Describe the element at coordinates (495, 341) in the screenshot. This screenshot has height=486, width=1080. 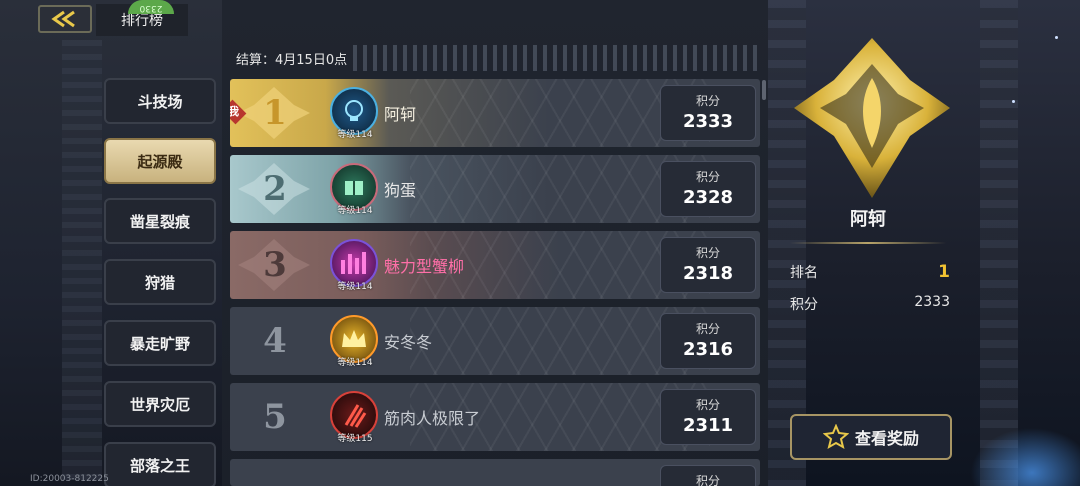
I see `leaderboard-row: 4 等级114 安冬冬 积分 2316` at that location.